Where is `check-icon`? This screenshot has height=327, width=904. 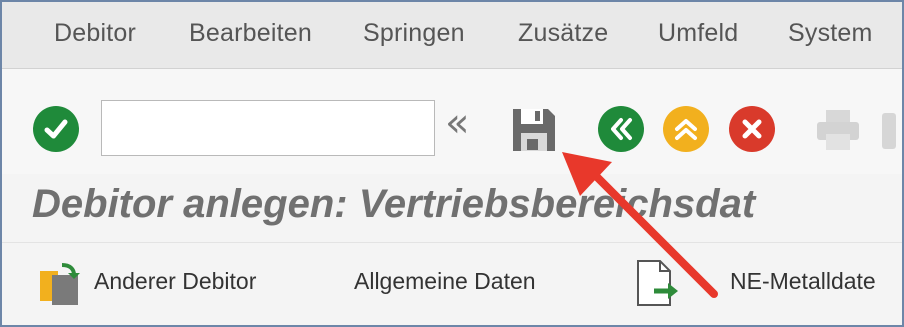
check-icon is located at coordinates (56, 129).